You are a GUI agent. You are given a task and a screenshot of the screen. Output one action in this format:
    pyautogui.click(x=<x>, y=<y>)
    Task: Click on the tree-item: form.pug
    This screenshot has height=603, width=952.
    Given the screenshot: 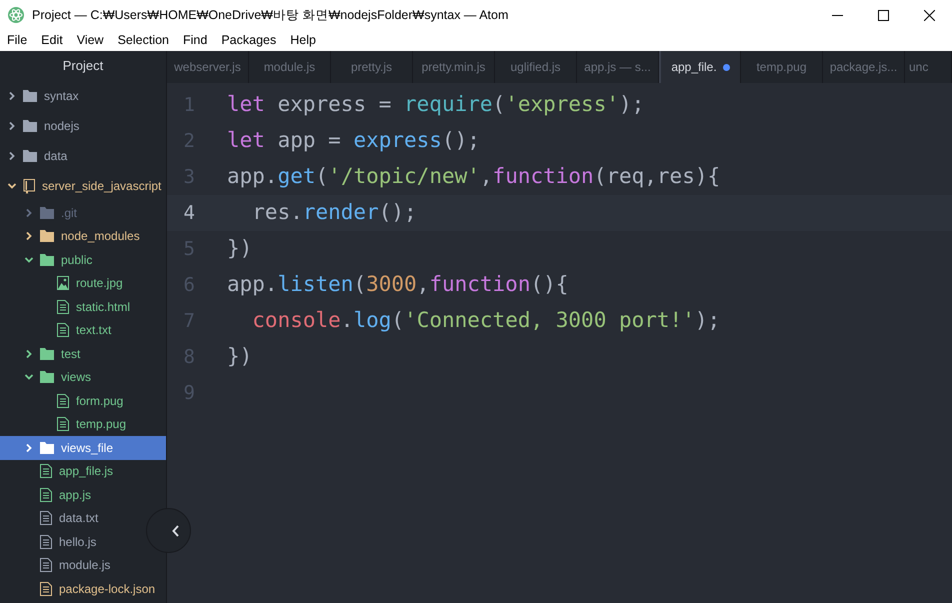 What is the action you would take?
    pyautogui.click(x=83, y=400)
    